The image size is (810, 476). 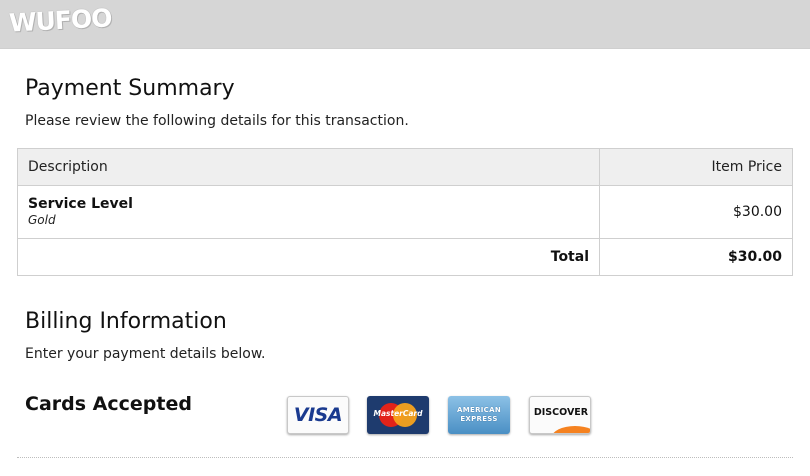 I want to click on table-header-row: Description Item Price, so click(x=405, y=167).